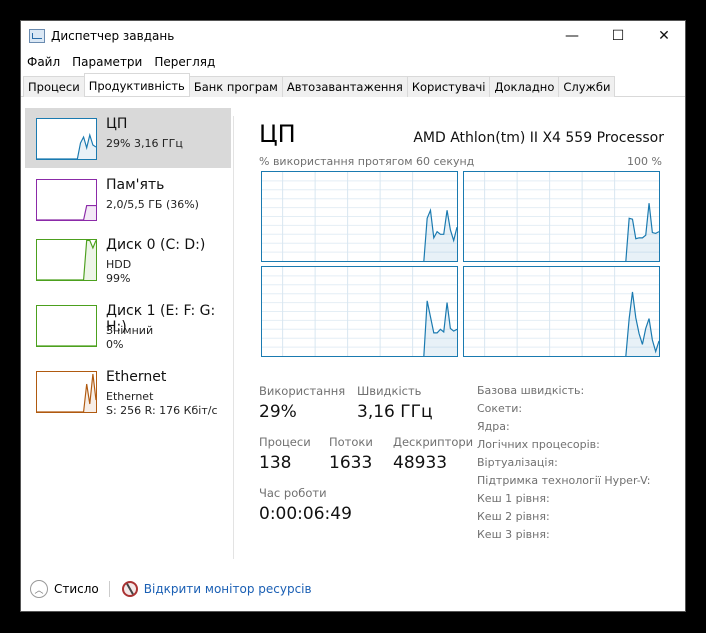  Describe the element at coordinates (119, 264) in the screenshot. I see `resource-detail: HDD` at that location.